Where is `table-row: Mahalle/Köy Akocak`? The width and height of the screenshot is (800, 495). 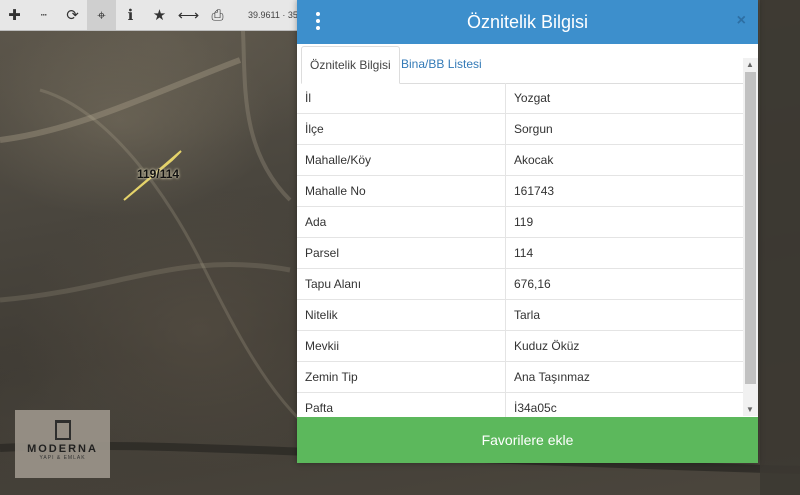
table-row: Mahalle/Köy Akocak is located at coordinates (520, 160).